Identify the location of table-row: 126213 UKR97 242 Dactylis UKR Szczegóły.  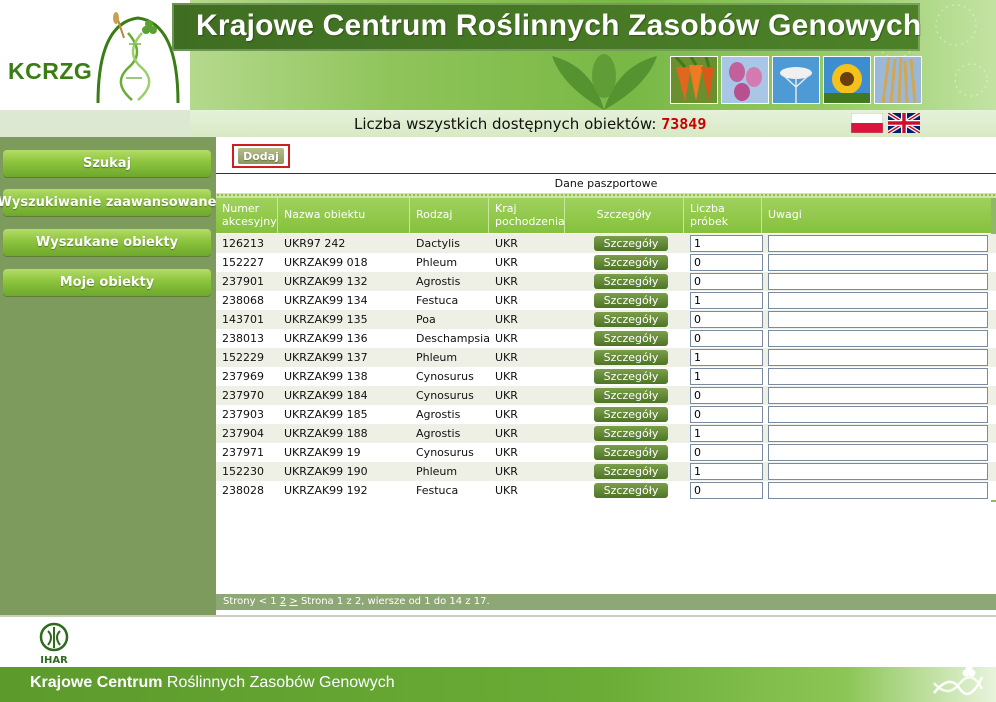
(606, 243).